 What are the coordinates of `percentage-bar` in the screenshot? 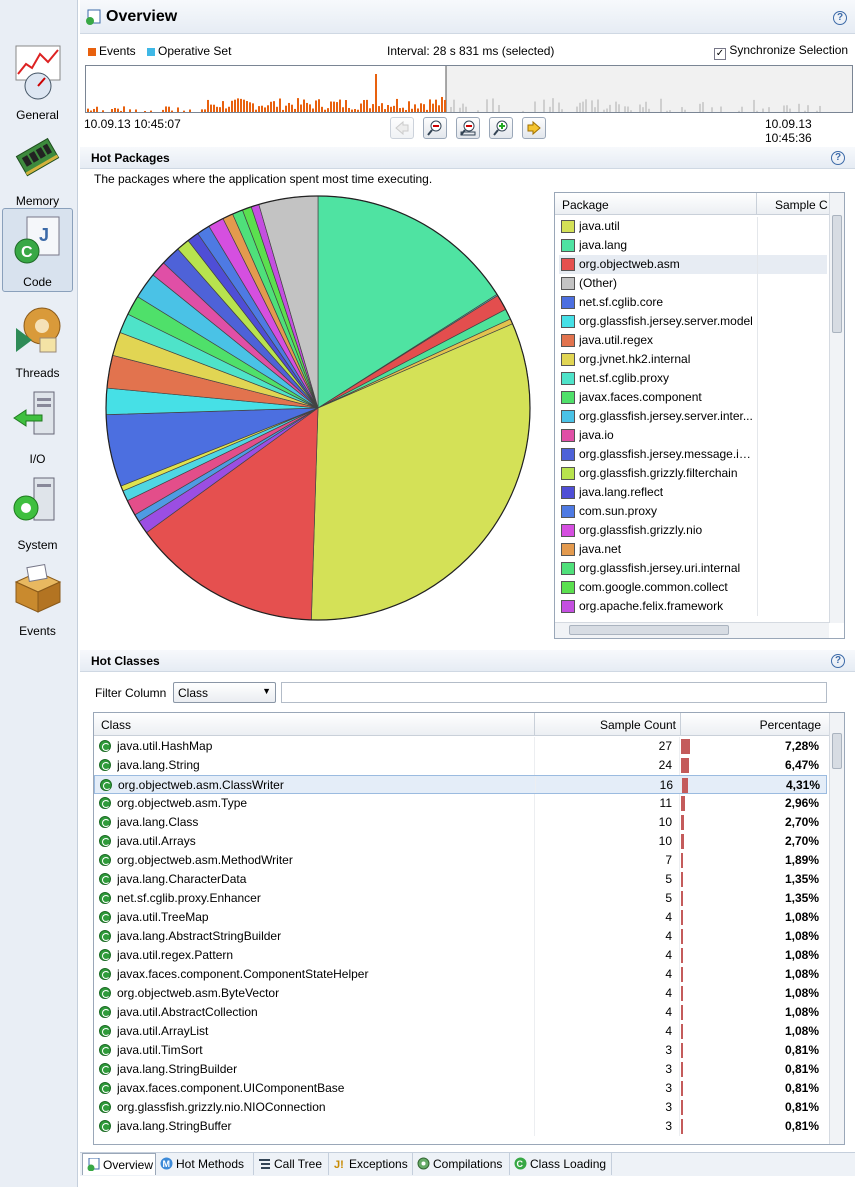 It's located at (682, 860).